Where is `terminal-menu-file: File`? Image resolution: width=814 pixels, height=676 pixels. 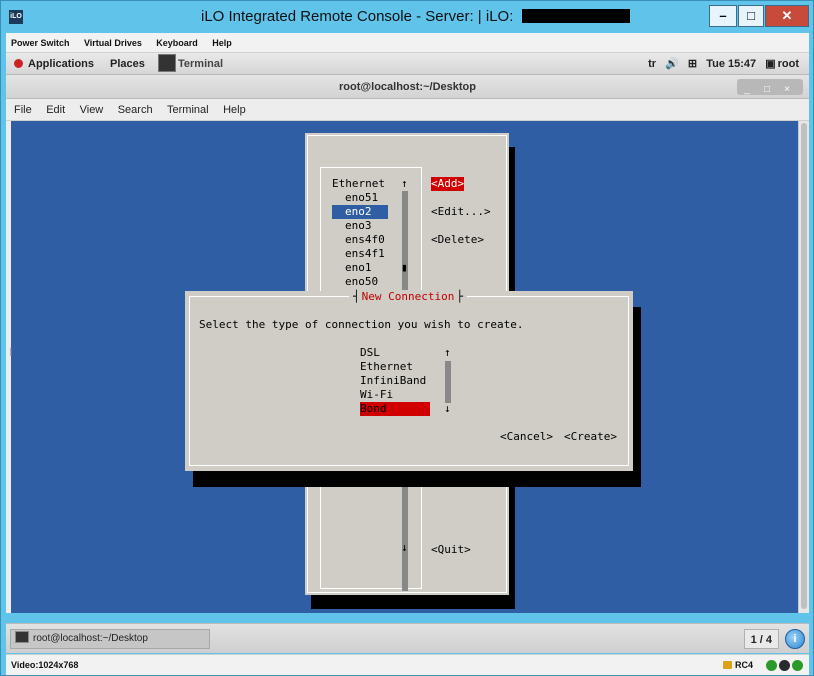 terminal-menu-file: File is located at coordinates (23, 110).